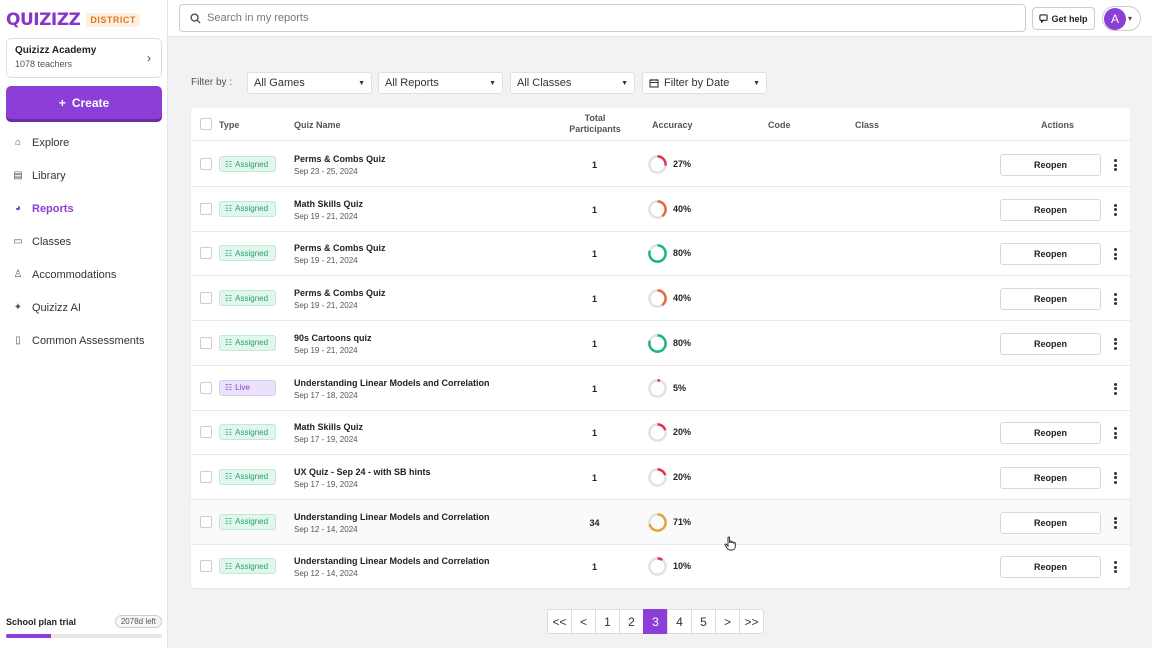  What do you see at coordinates (84, 102) in the screenshot?
I see `create-button: + Create` at bounding box center [84, 102].